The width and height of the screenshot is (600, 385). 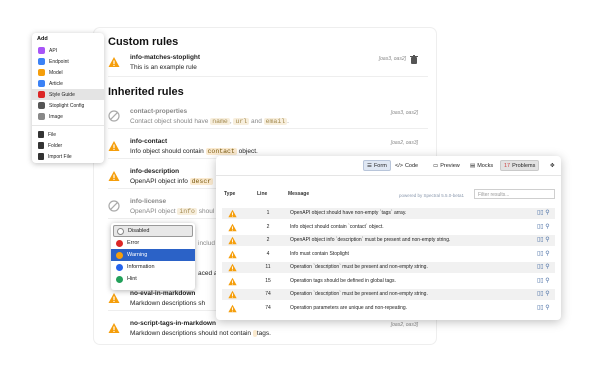 What do you see at coordinates (168, 303) in the screenshot?
I see `rule-description: Markdown descriptions sh` at bounding box center [168, 303].